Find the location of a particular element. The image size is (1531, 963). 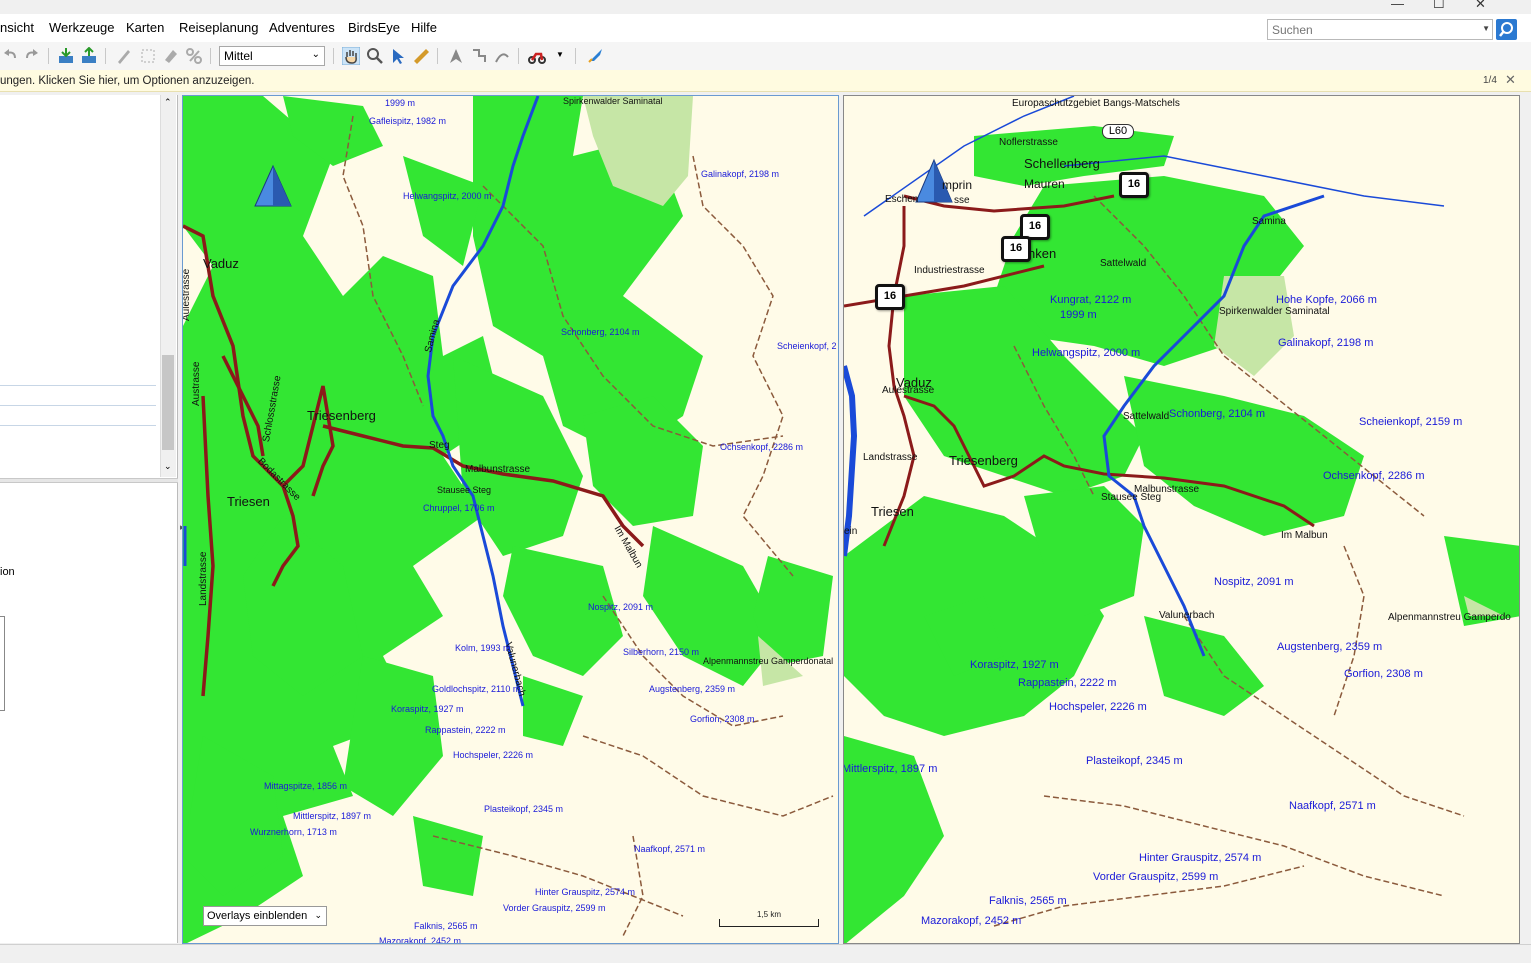

select-area-icon is located at coordinates (148, 56).